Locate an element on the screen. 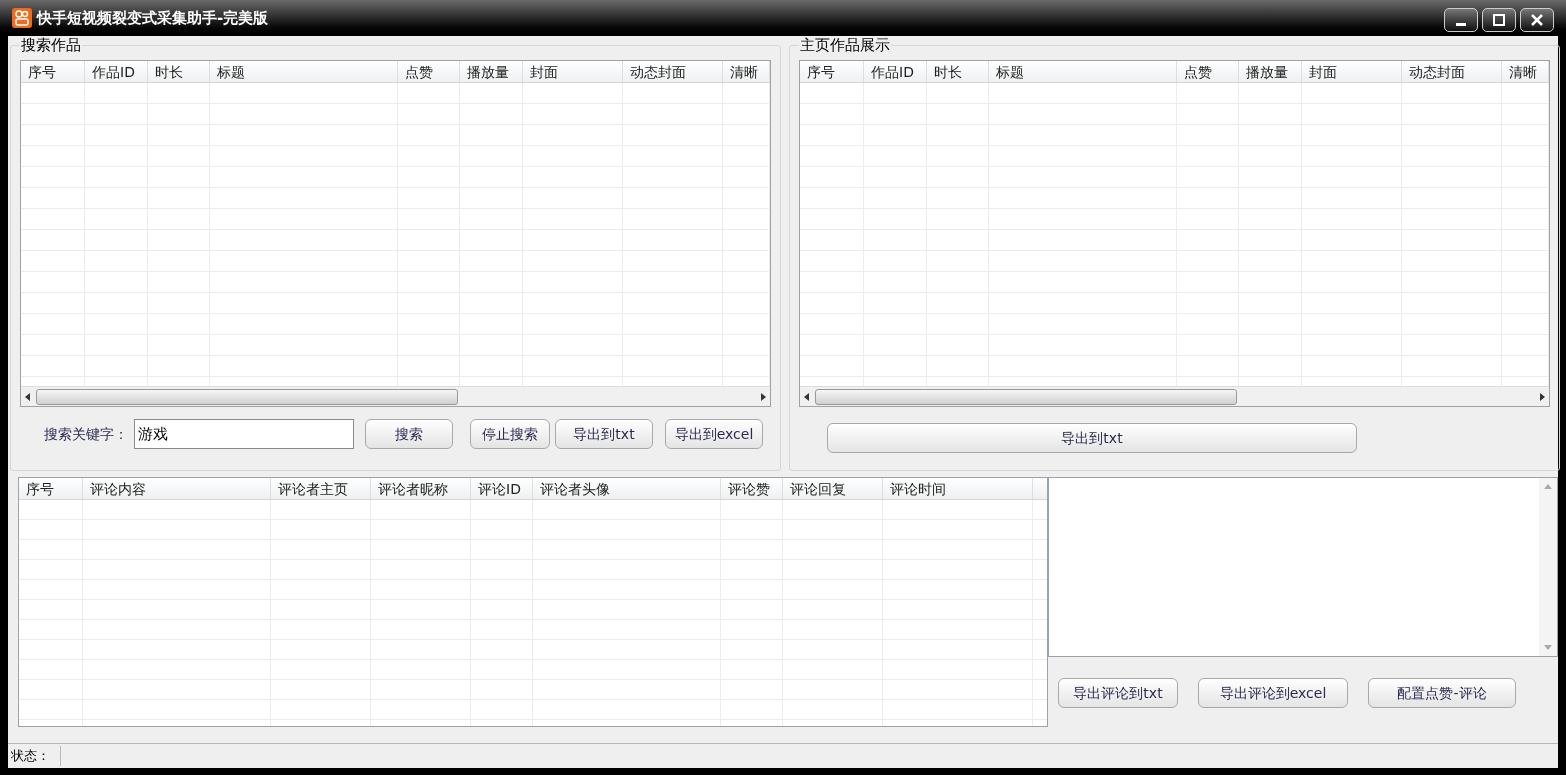 Image resolution: width=1566 pixels, height=775 pixels. group-title: 主页作品展示 is located at coordinates (845, 45).